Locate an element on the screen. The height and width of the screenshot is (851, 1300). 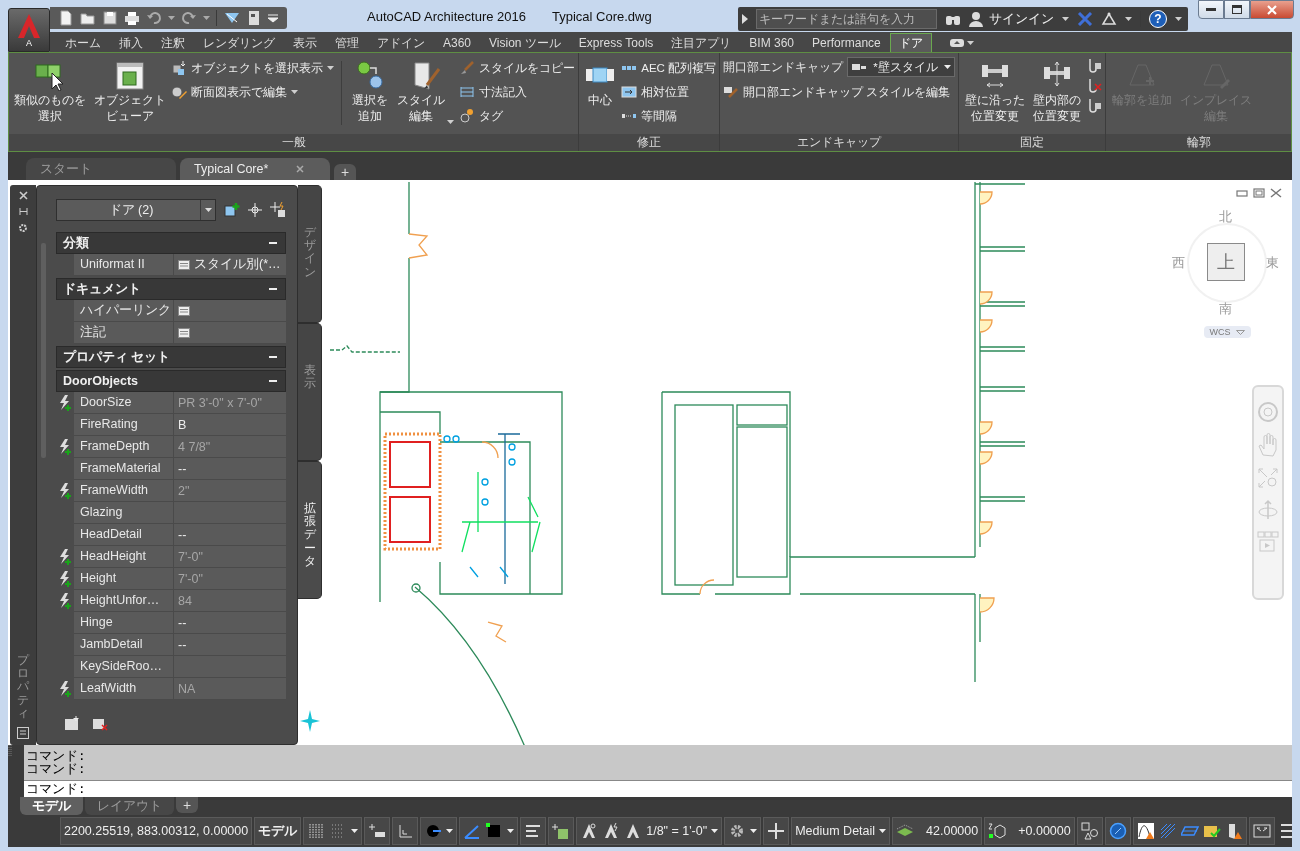
anchor-attach-icon is located at coordinates (1094, 106).